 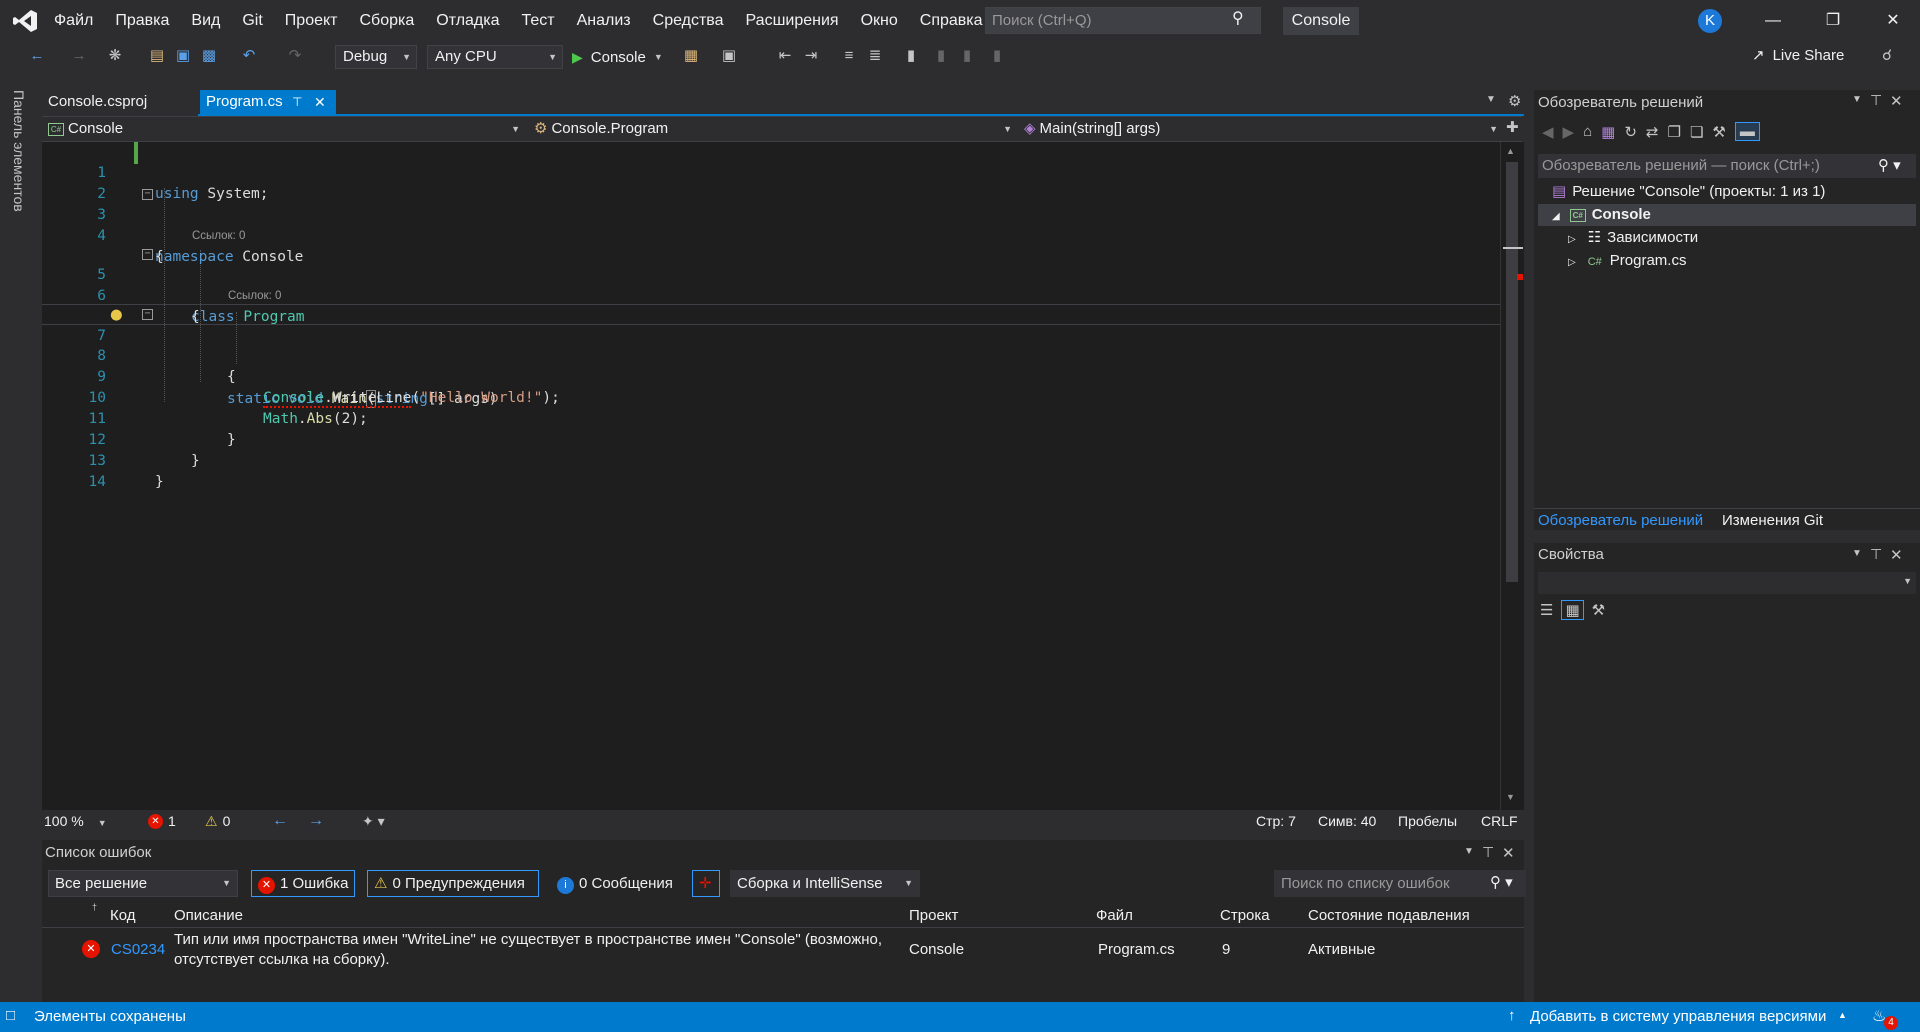 I want to click on project-dropdown: C# Console ▼, so click(x=284, y=129).